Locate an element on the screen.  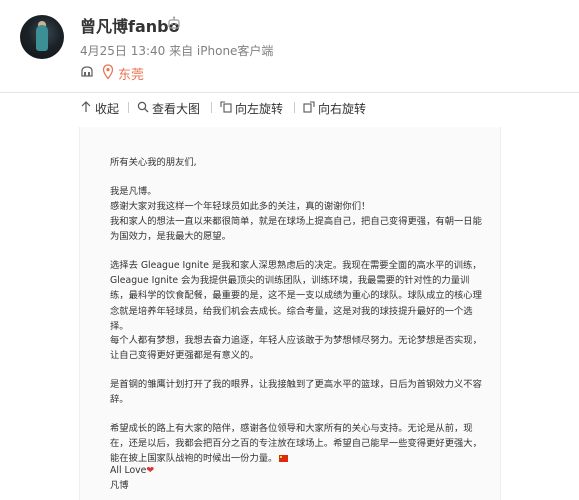
arrow-up-icon is located at coordinates (86, 106).